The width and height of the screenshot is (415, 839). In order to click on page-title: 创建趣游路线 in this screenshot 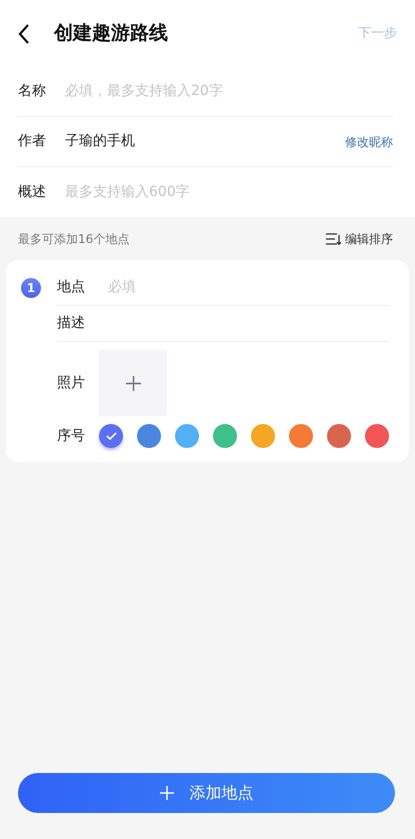, I will do `click(111, 33)`.